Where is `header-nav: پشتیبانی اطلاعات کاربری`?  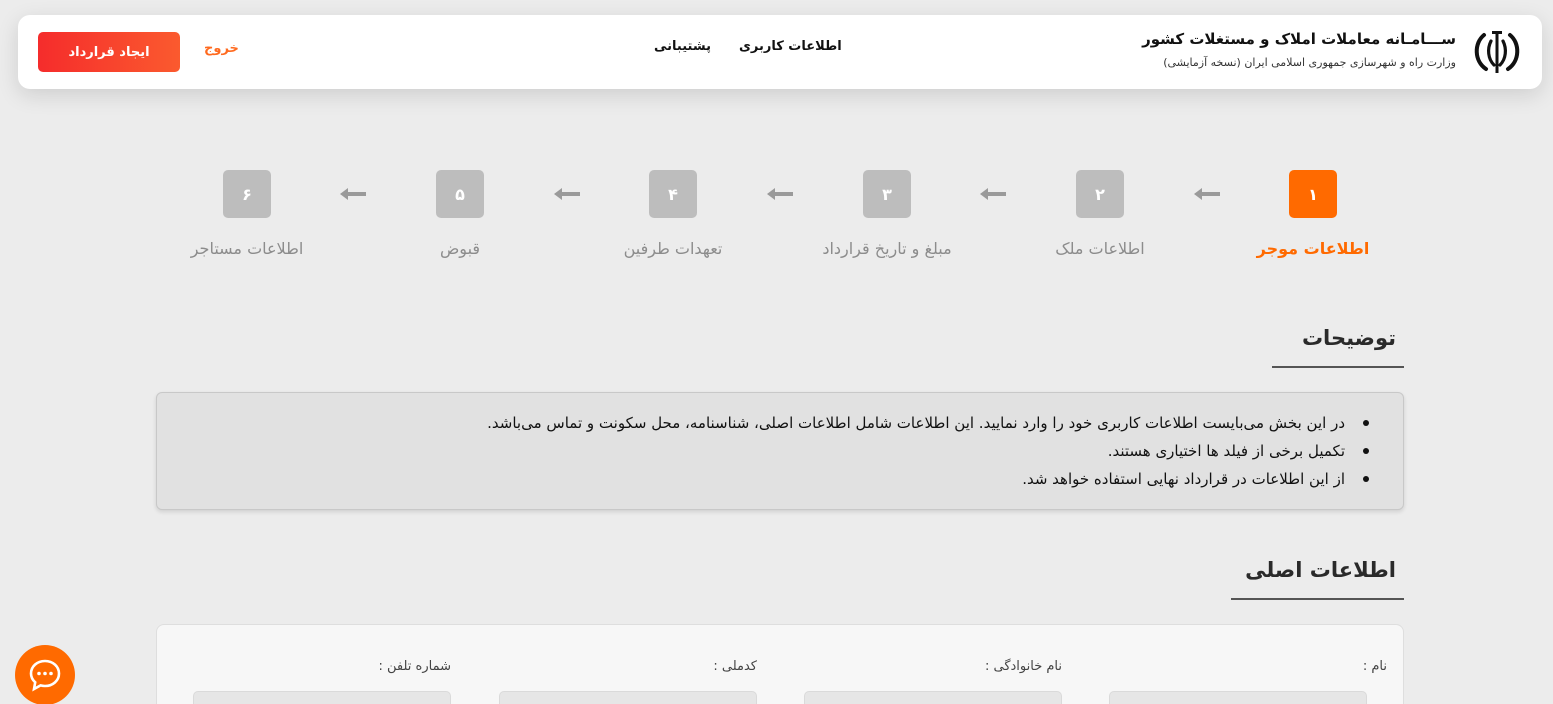 header-nav: پشتیبانی اطلاعات کاربری is located at coordinates (748, 46).